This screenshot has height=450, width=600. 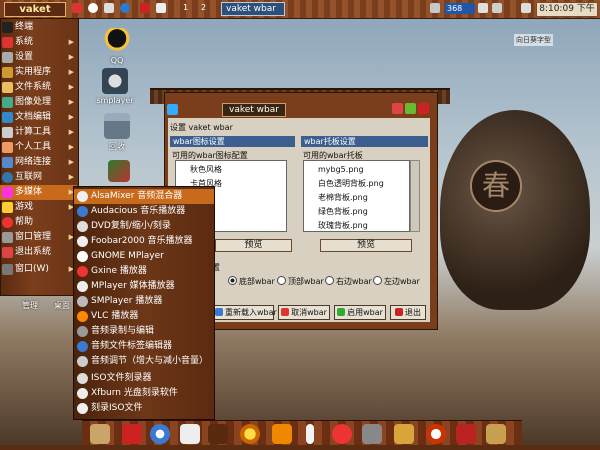 What do you see at coordinates (161, 8) in the screenshot?
I see `folder-icon` at bounding box center [161, 8].